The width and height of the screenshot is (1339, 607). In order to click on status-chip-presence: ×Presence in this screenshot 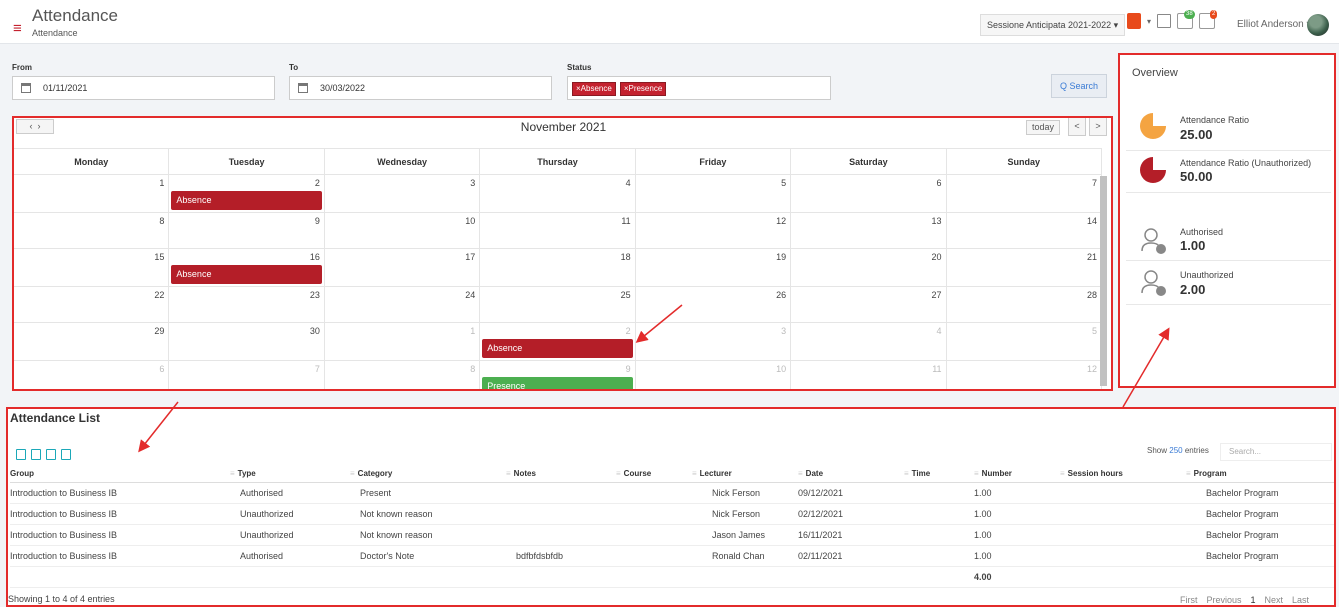, I will do `click(643, 89)`.